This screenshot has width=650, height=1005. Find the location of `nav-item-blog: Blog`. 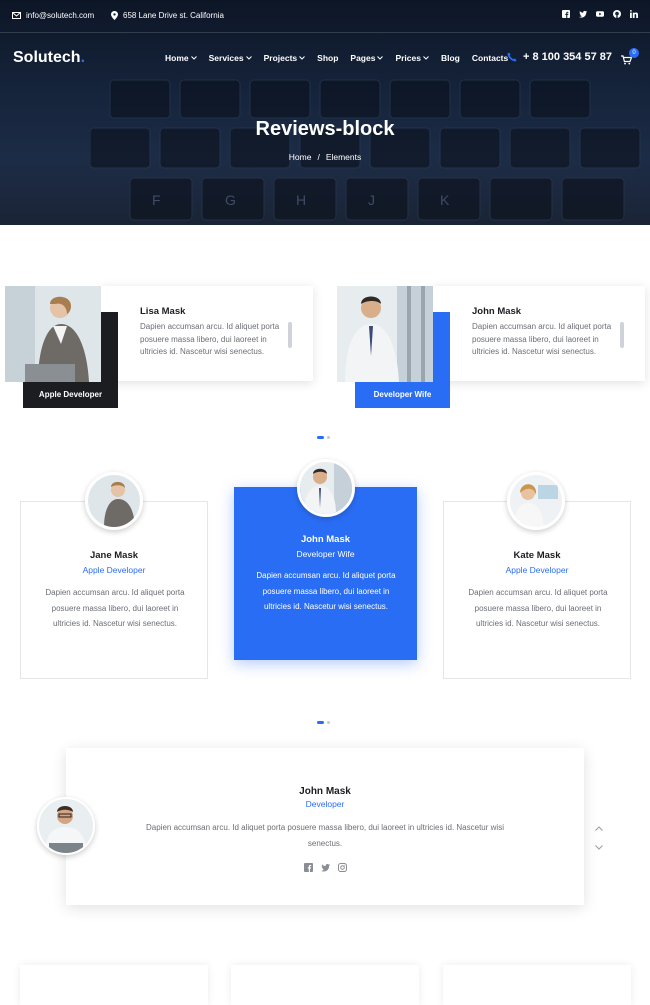

nav-item-blog: Blog is located at coordinates (450, 58).